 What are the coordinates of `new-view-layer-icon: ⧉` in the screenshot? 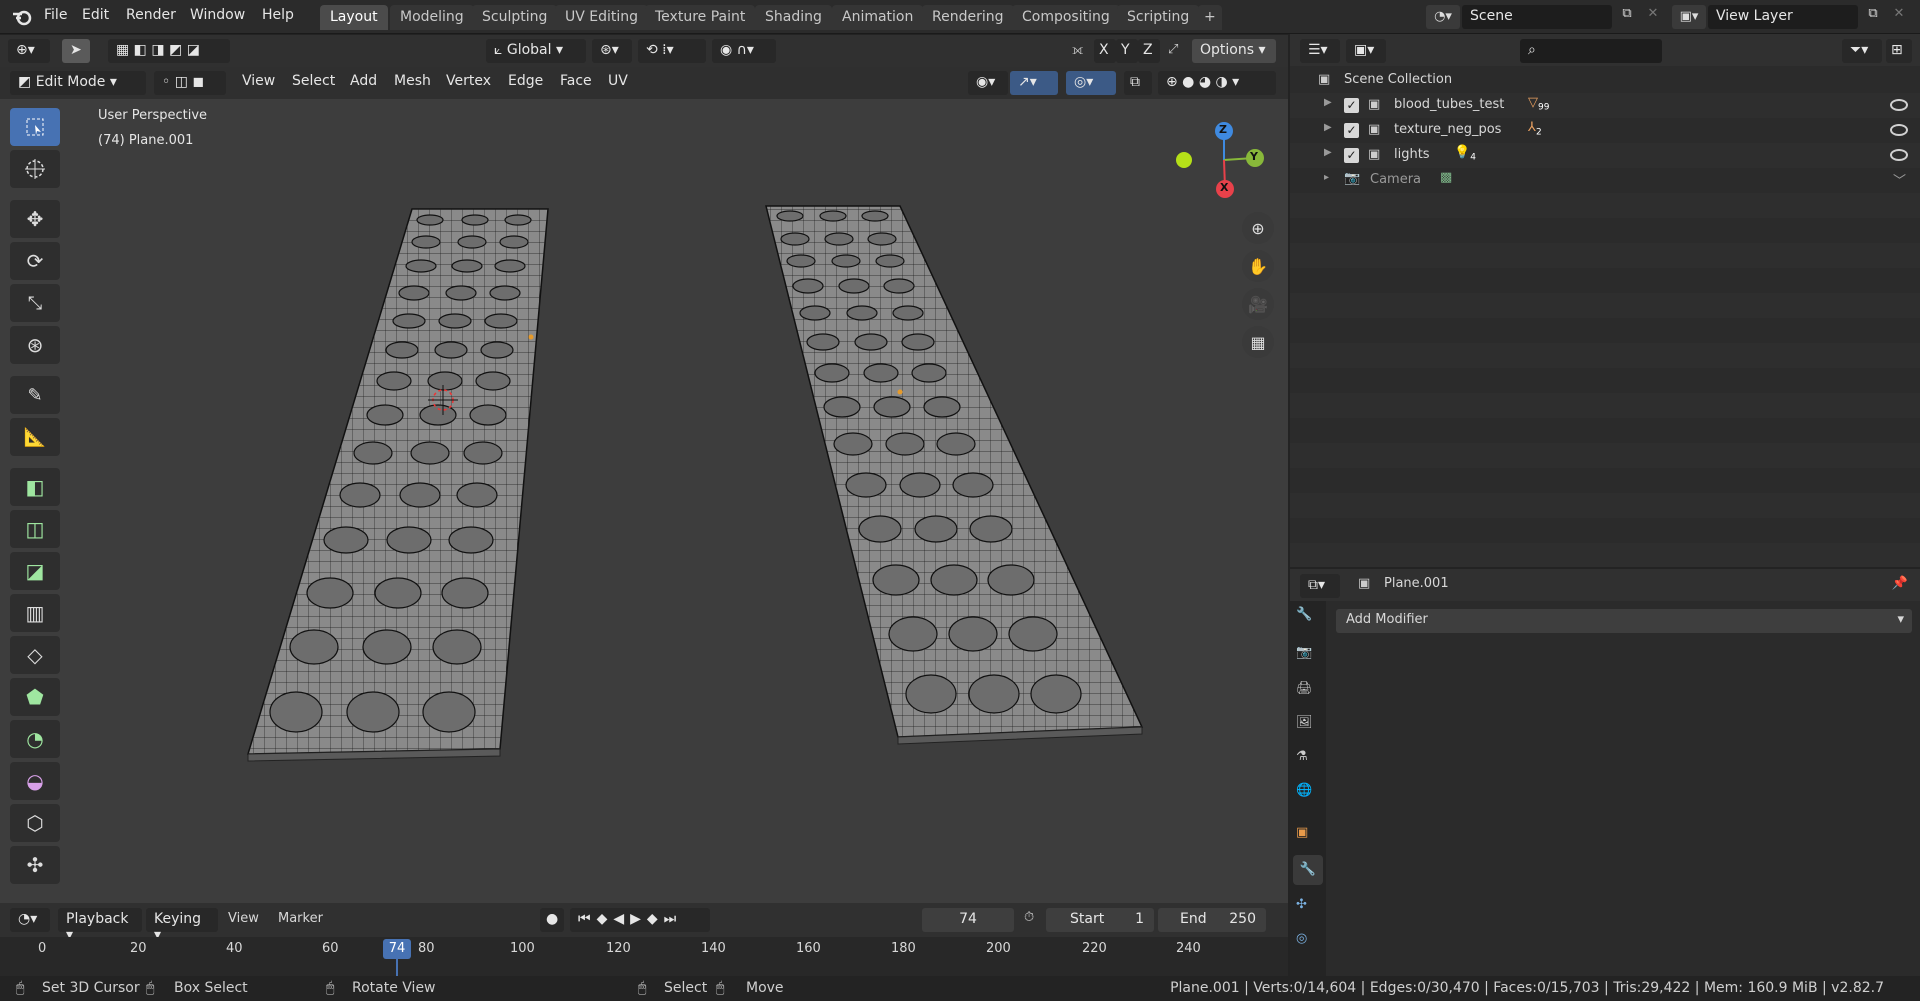 It's located at (1873, 17).